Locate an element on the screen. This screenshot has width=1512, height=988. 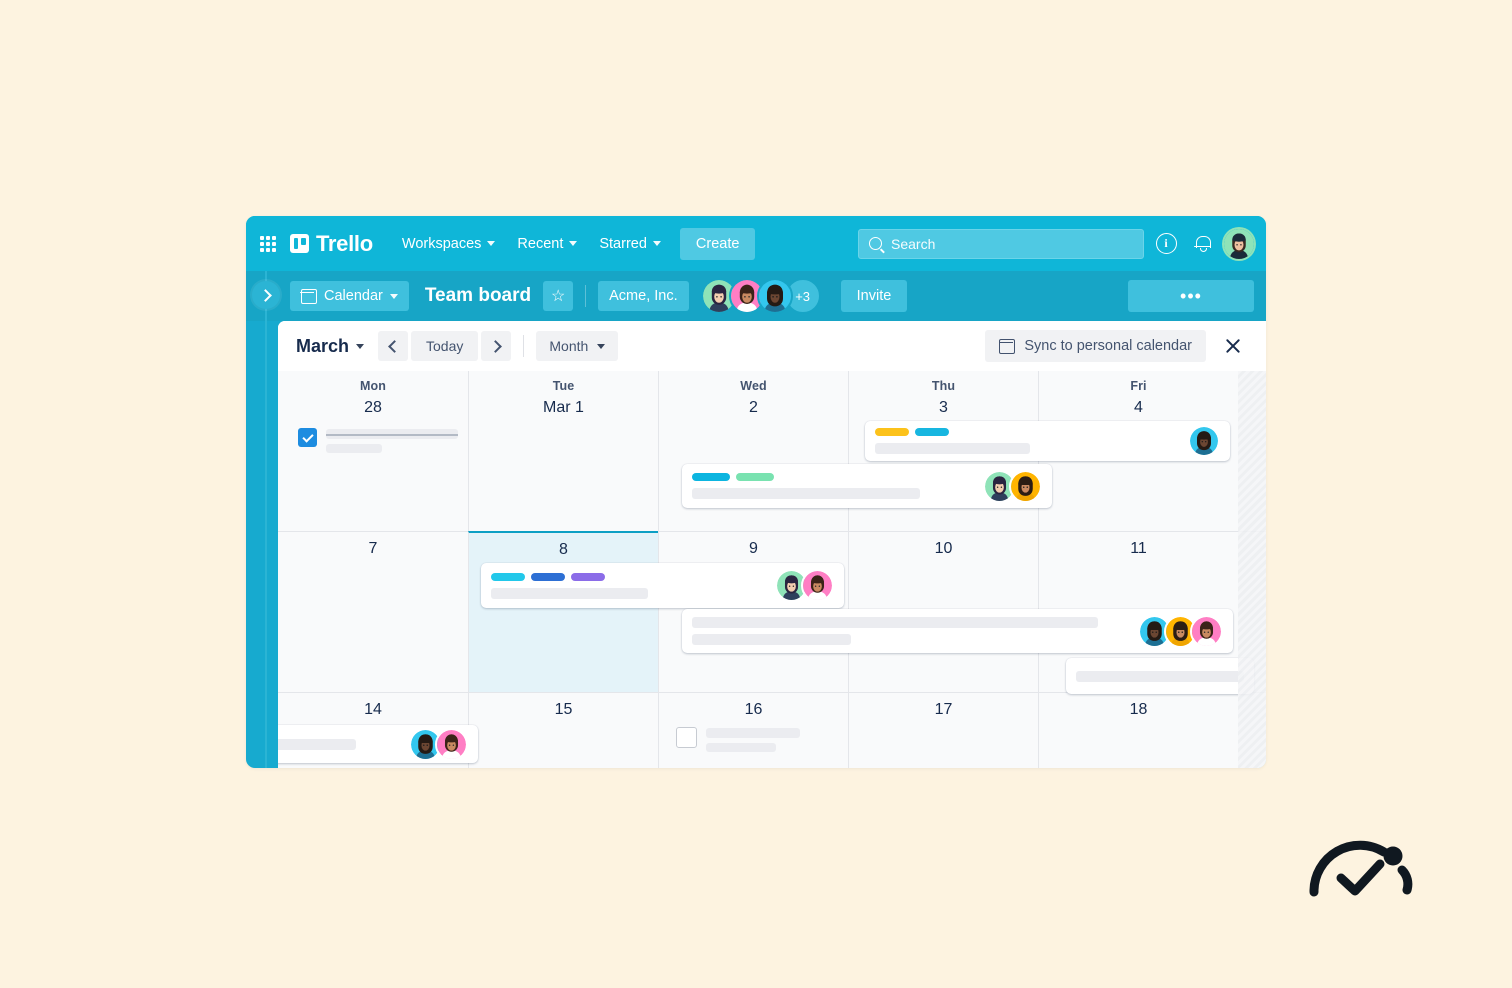
grid-apps-icon is located at coordinates (268, 243).